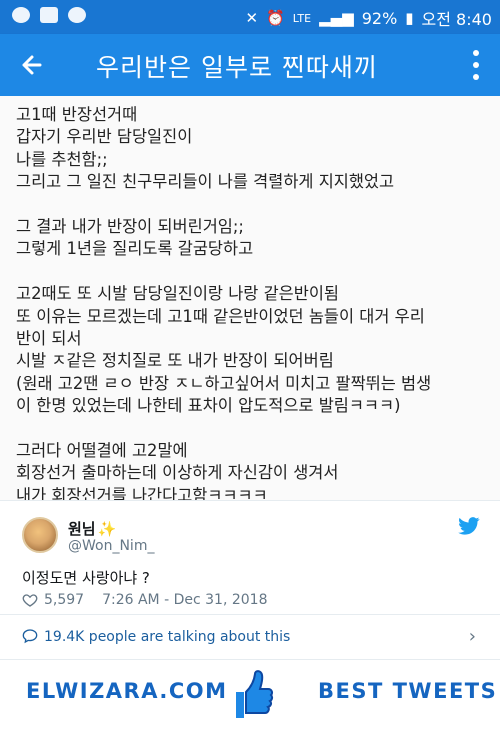 The width and height of the screenshot is (500, 731). Describe the element at coordinates (409, 18) in the screenshot. I see `battery-icon: ▮` at that location.